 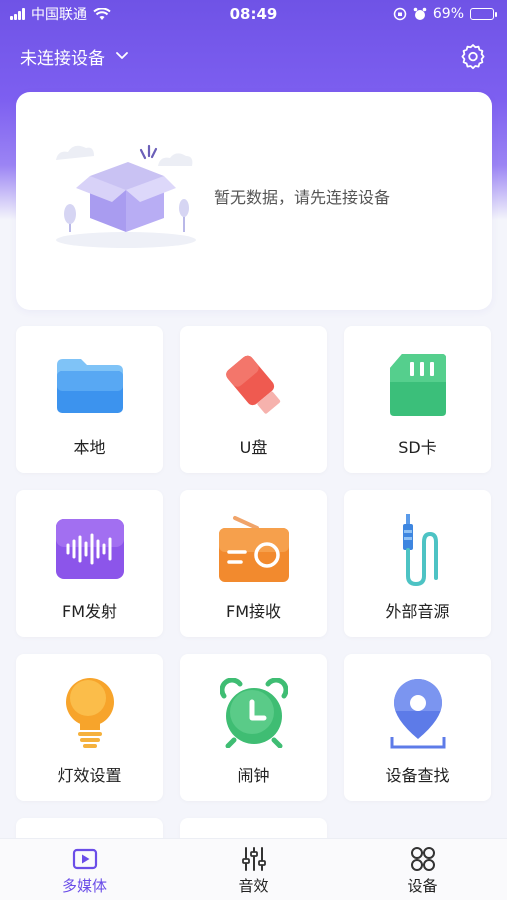 What do you see at coordinates (420, 550) in the screenshot?
I see `aux-cable-icon` at bounding box center [420, 550].